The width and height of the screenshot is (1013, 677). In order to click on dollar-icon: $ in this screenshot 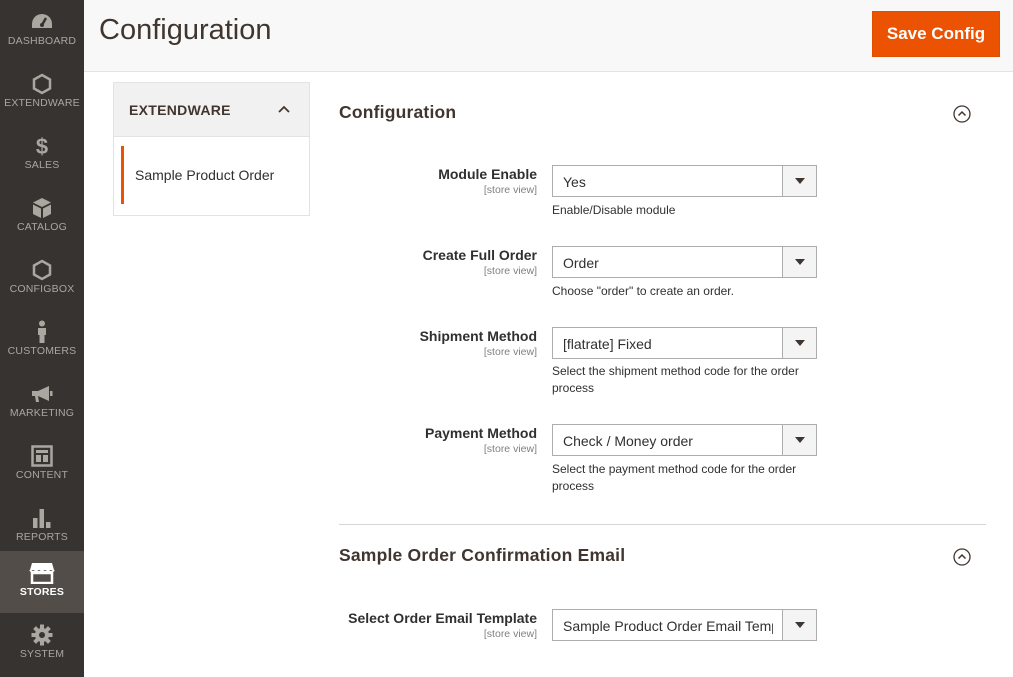, I will do `click(42, 146)`.